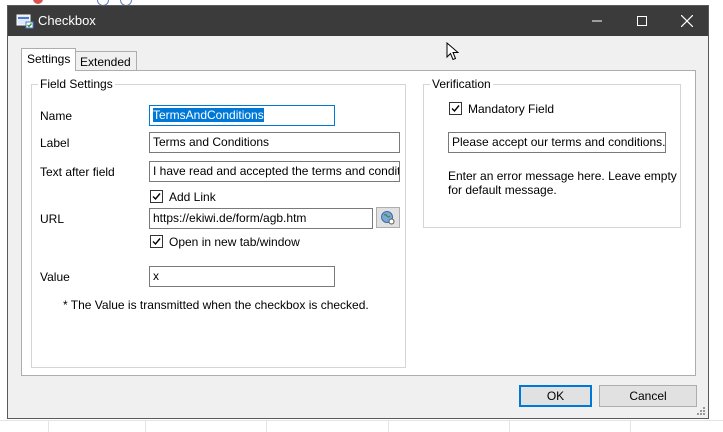 This screenshot has width=723, height=432. Describe the element at coordinates (52, 219) in the screenshot. I see `url-label: URL` at that location.